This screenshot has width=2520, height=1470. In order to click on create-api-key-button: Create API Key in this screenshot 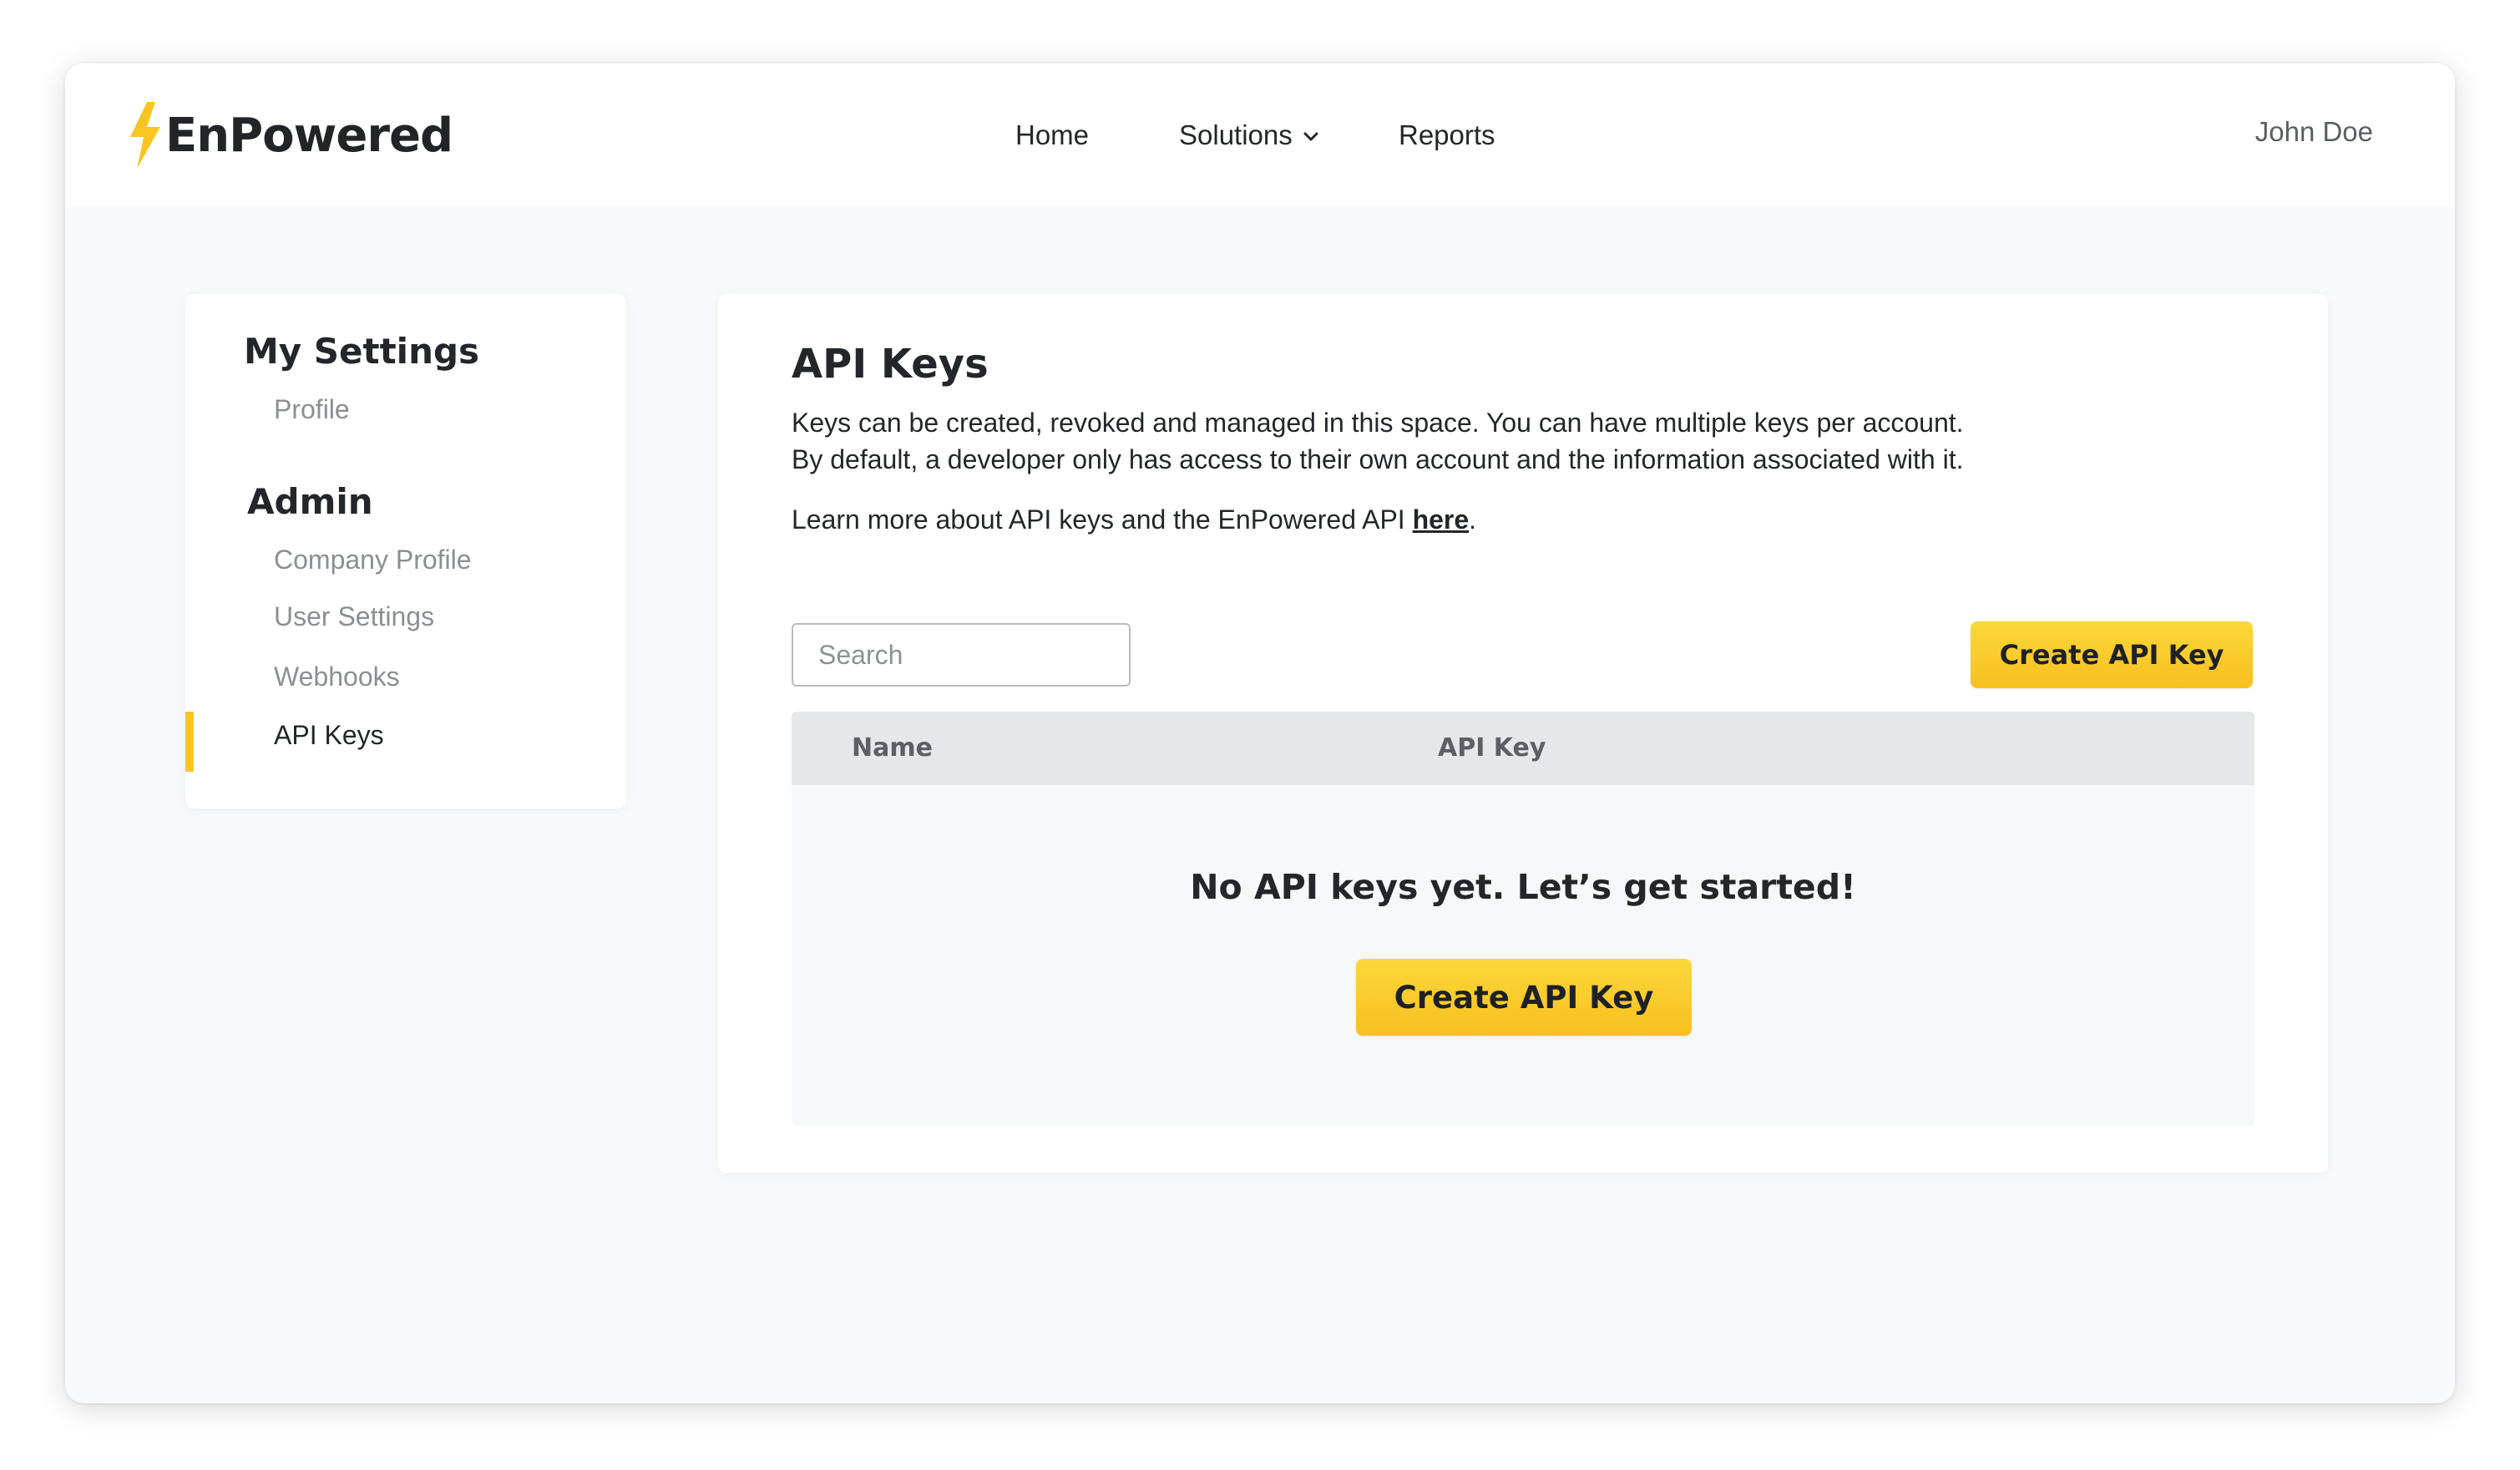, I will do `click(2112, 654)`.